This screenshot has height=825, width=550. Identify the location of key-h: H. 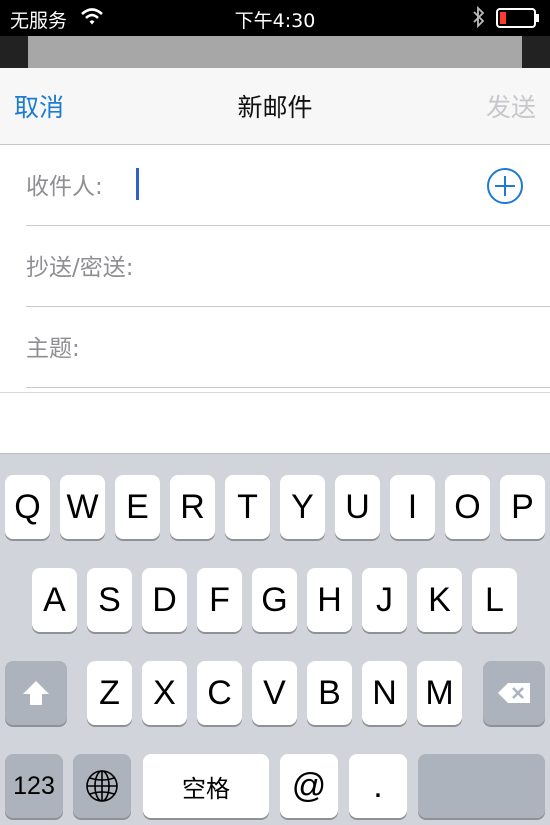
(329, 600).